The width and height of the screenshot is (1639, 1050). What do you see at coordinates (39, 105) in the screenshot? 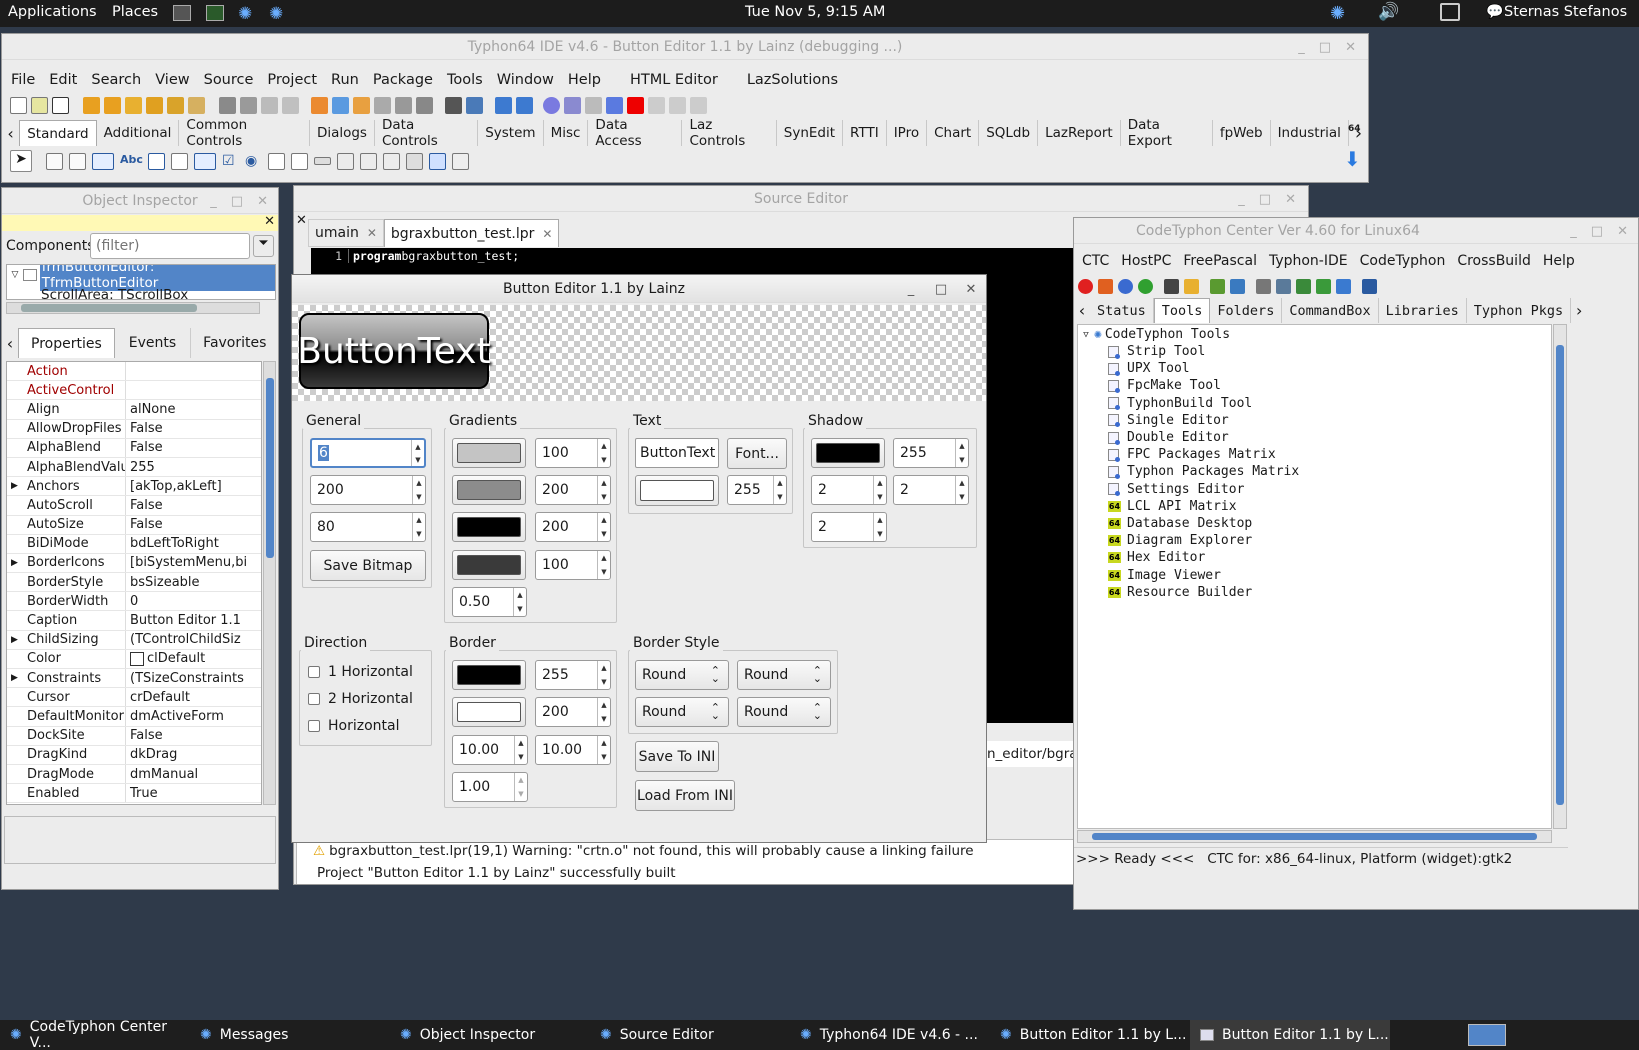
I see `new-form-icon` at bounding box center [39, 105].